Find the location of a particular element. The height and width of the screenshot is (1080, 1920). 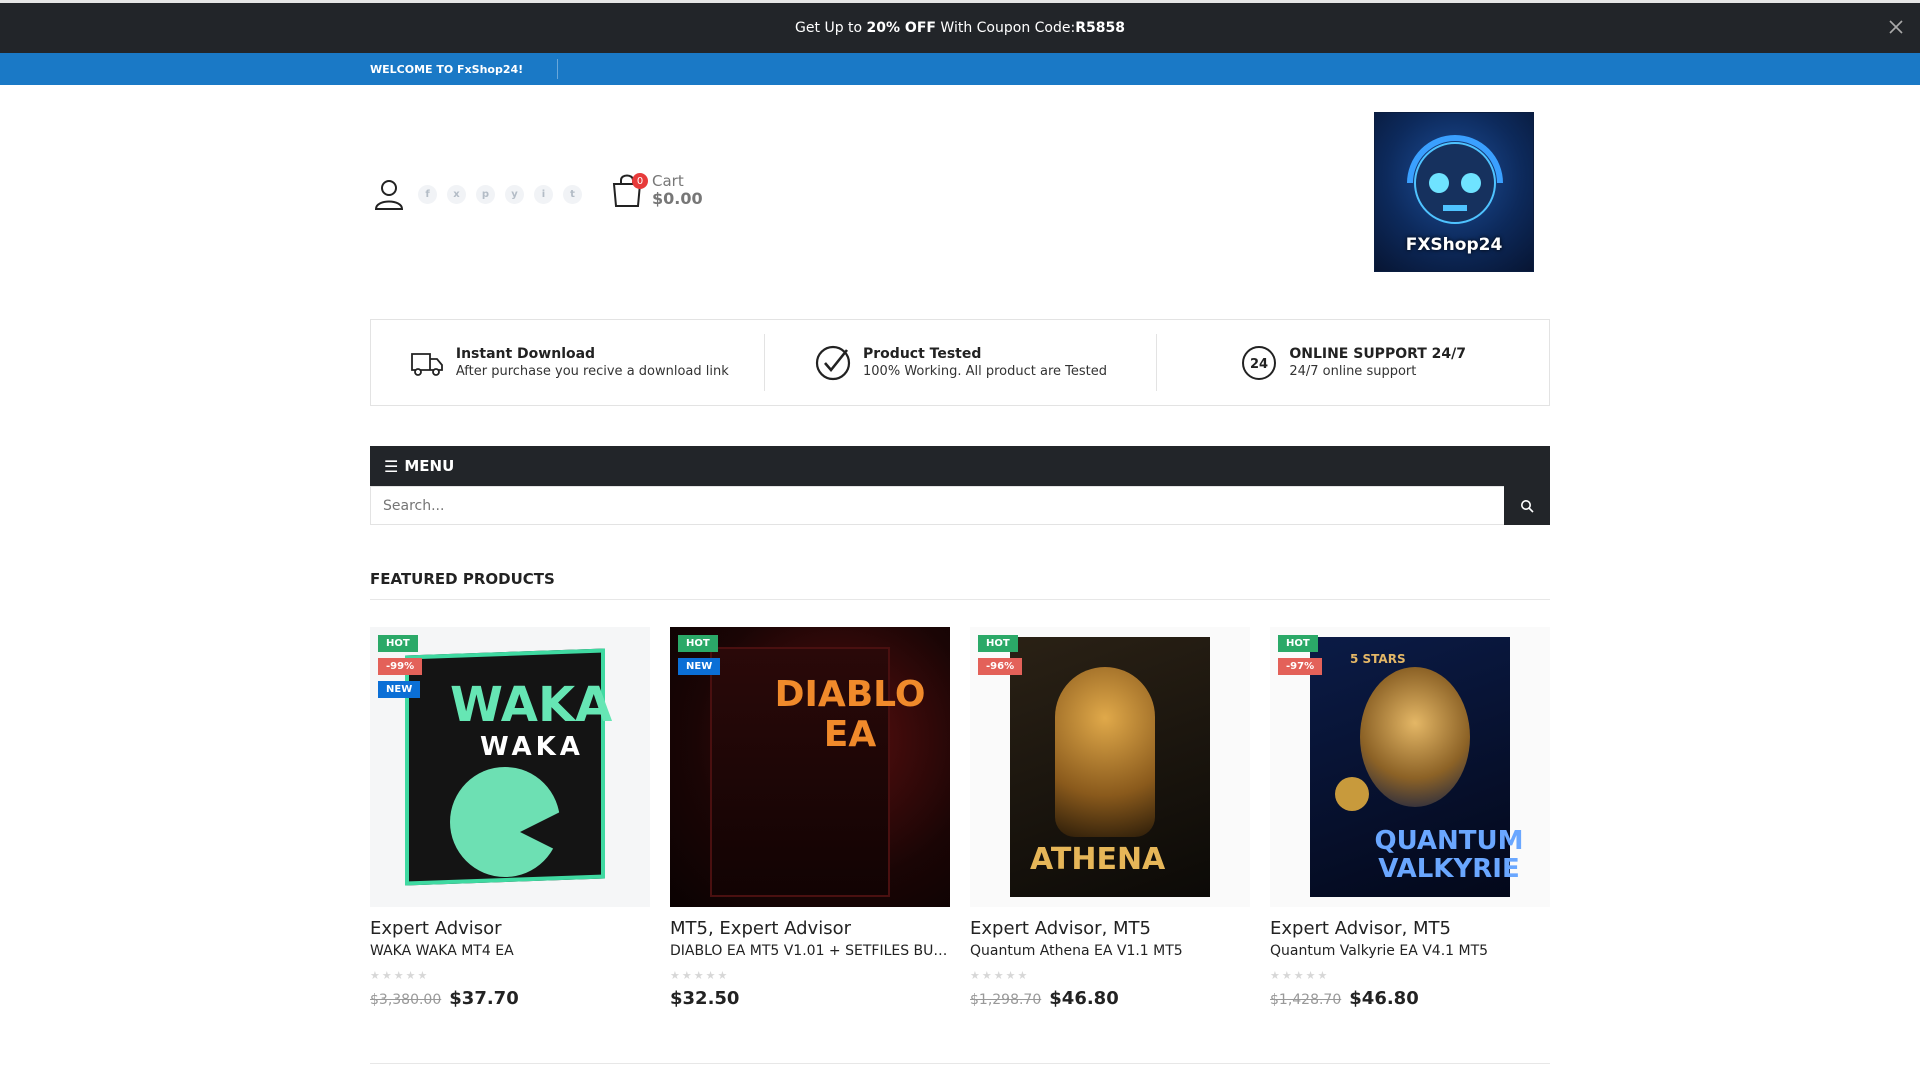

social-links: f x p y i t is located at coordinates (500, 194).